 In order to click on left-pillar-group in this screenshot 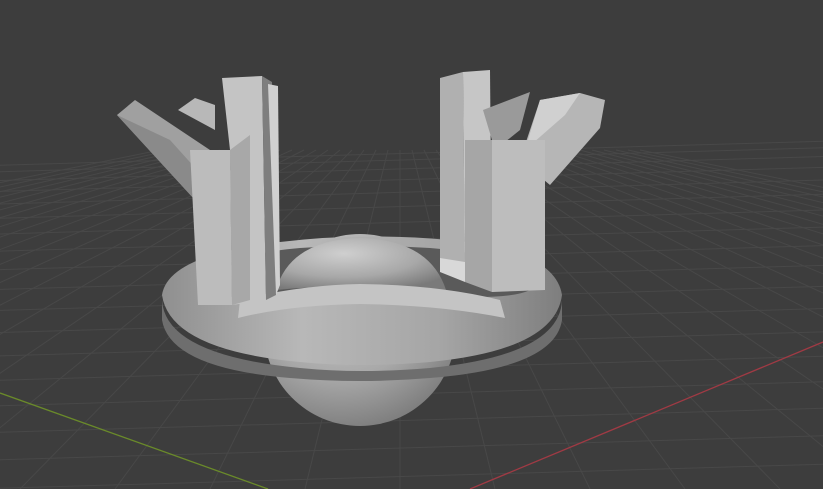, I will do `click(198, 190)`.